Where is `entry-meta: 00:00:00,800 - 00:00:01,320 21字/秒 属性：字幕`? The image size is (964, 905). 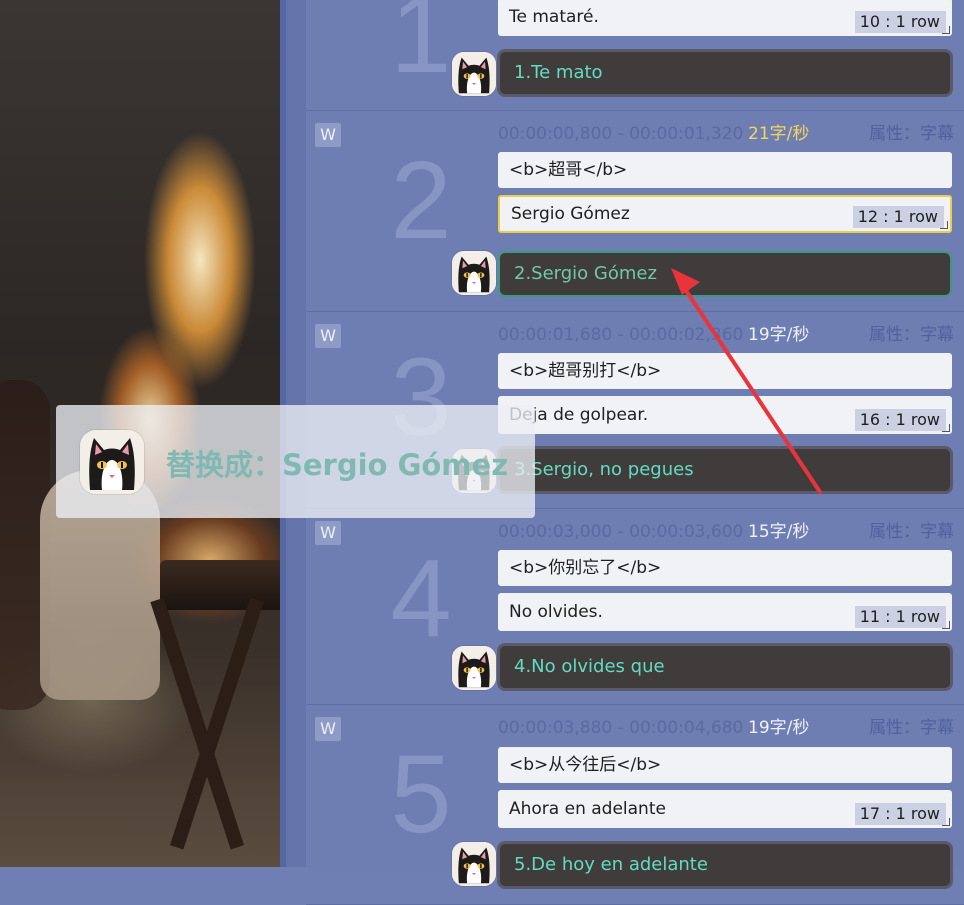
entry-meta: 00:00:00,800 - 00:00:01,320 21字/秒 属性：字幕 is located at coordinates (731, 134).